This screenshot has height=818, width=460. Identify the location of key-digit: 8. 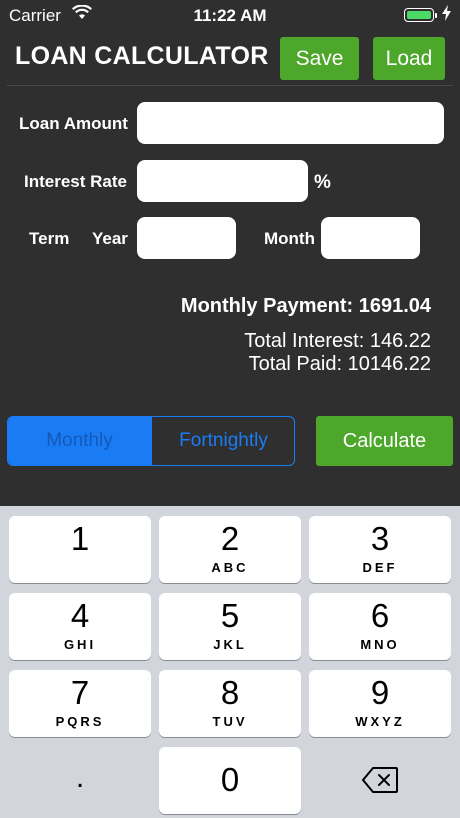
(230, 692).